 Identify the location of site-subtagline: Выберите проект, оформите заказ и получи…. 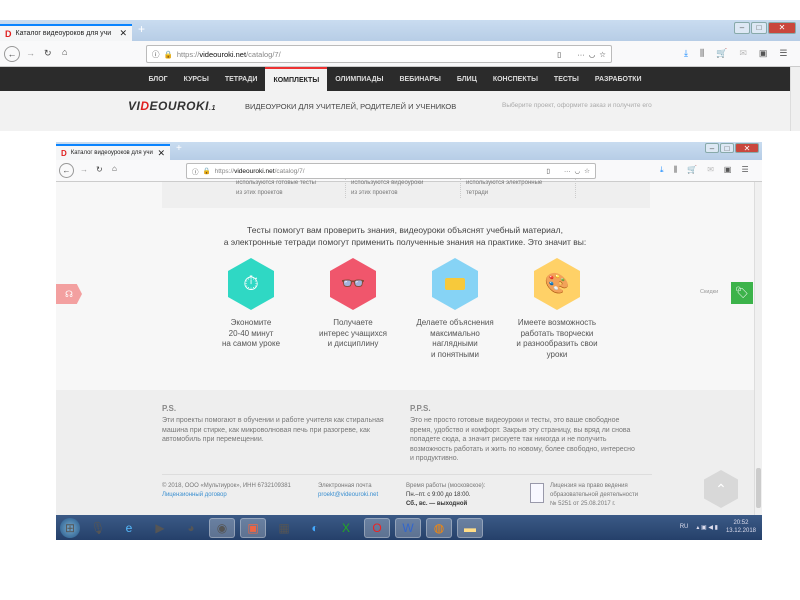
(577, 105).